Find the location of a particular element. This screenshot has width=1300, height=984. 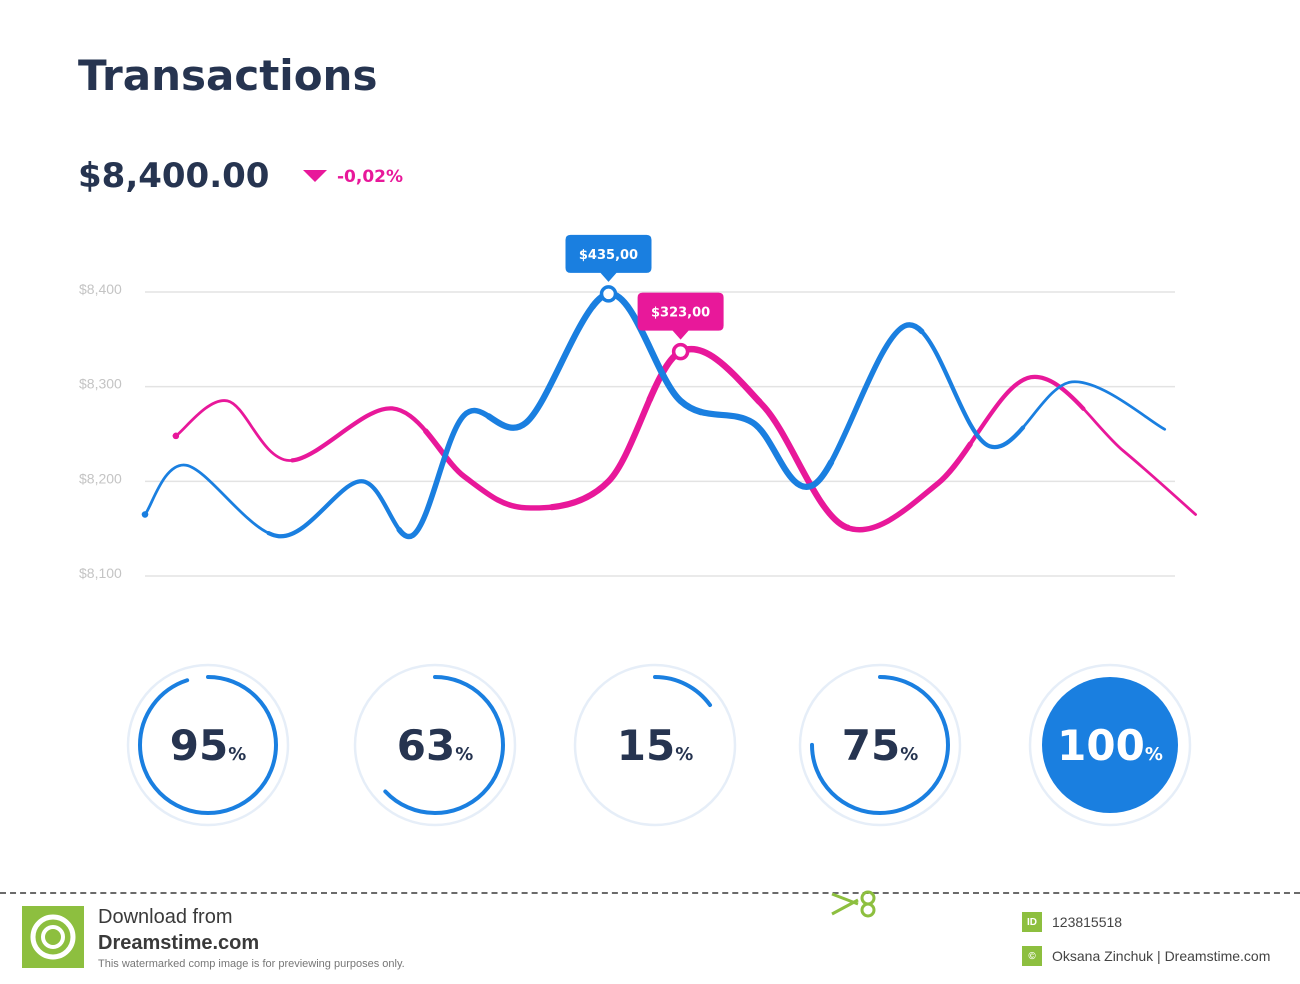

tooltip-label: $435,00 is located at coordinates (608, 255).